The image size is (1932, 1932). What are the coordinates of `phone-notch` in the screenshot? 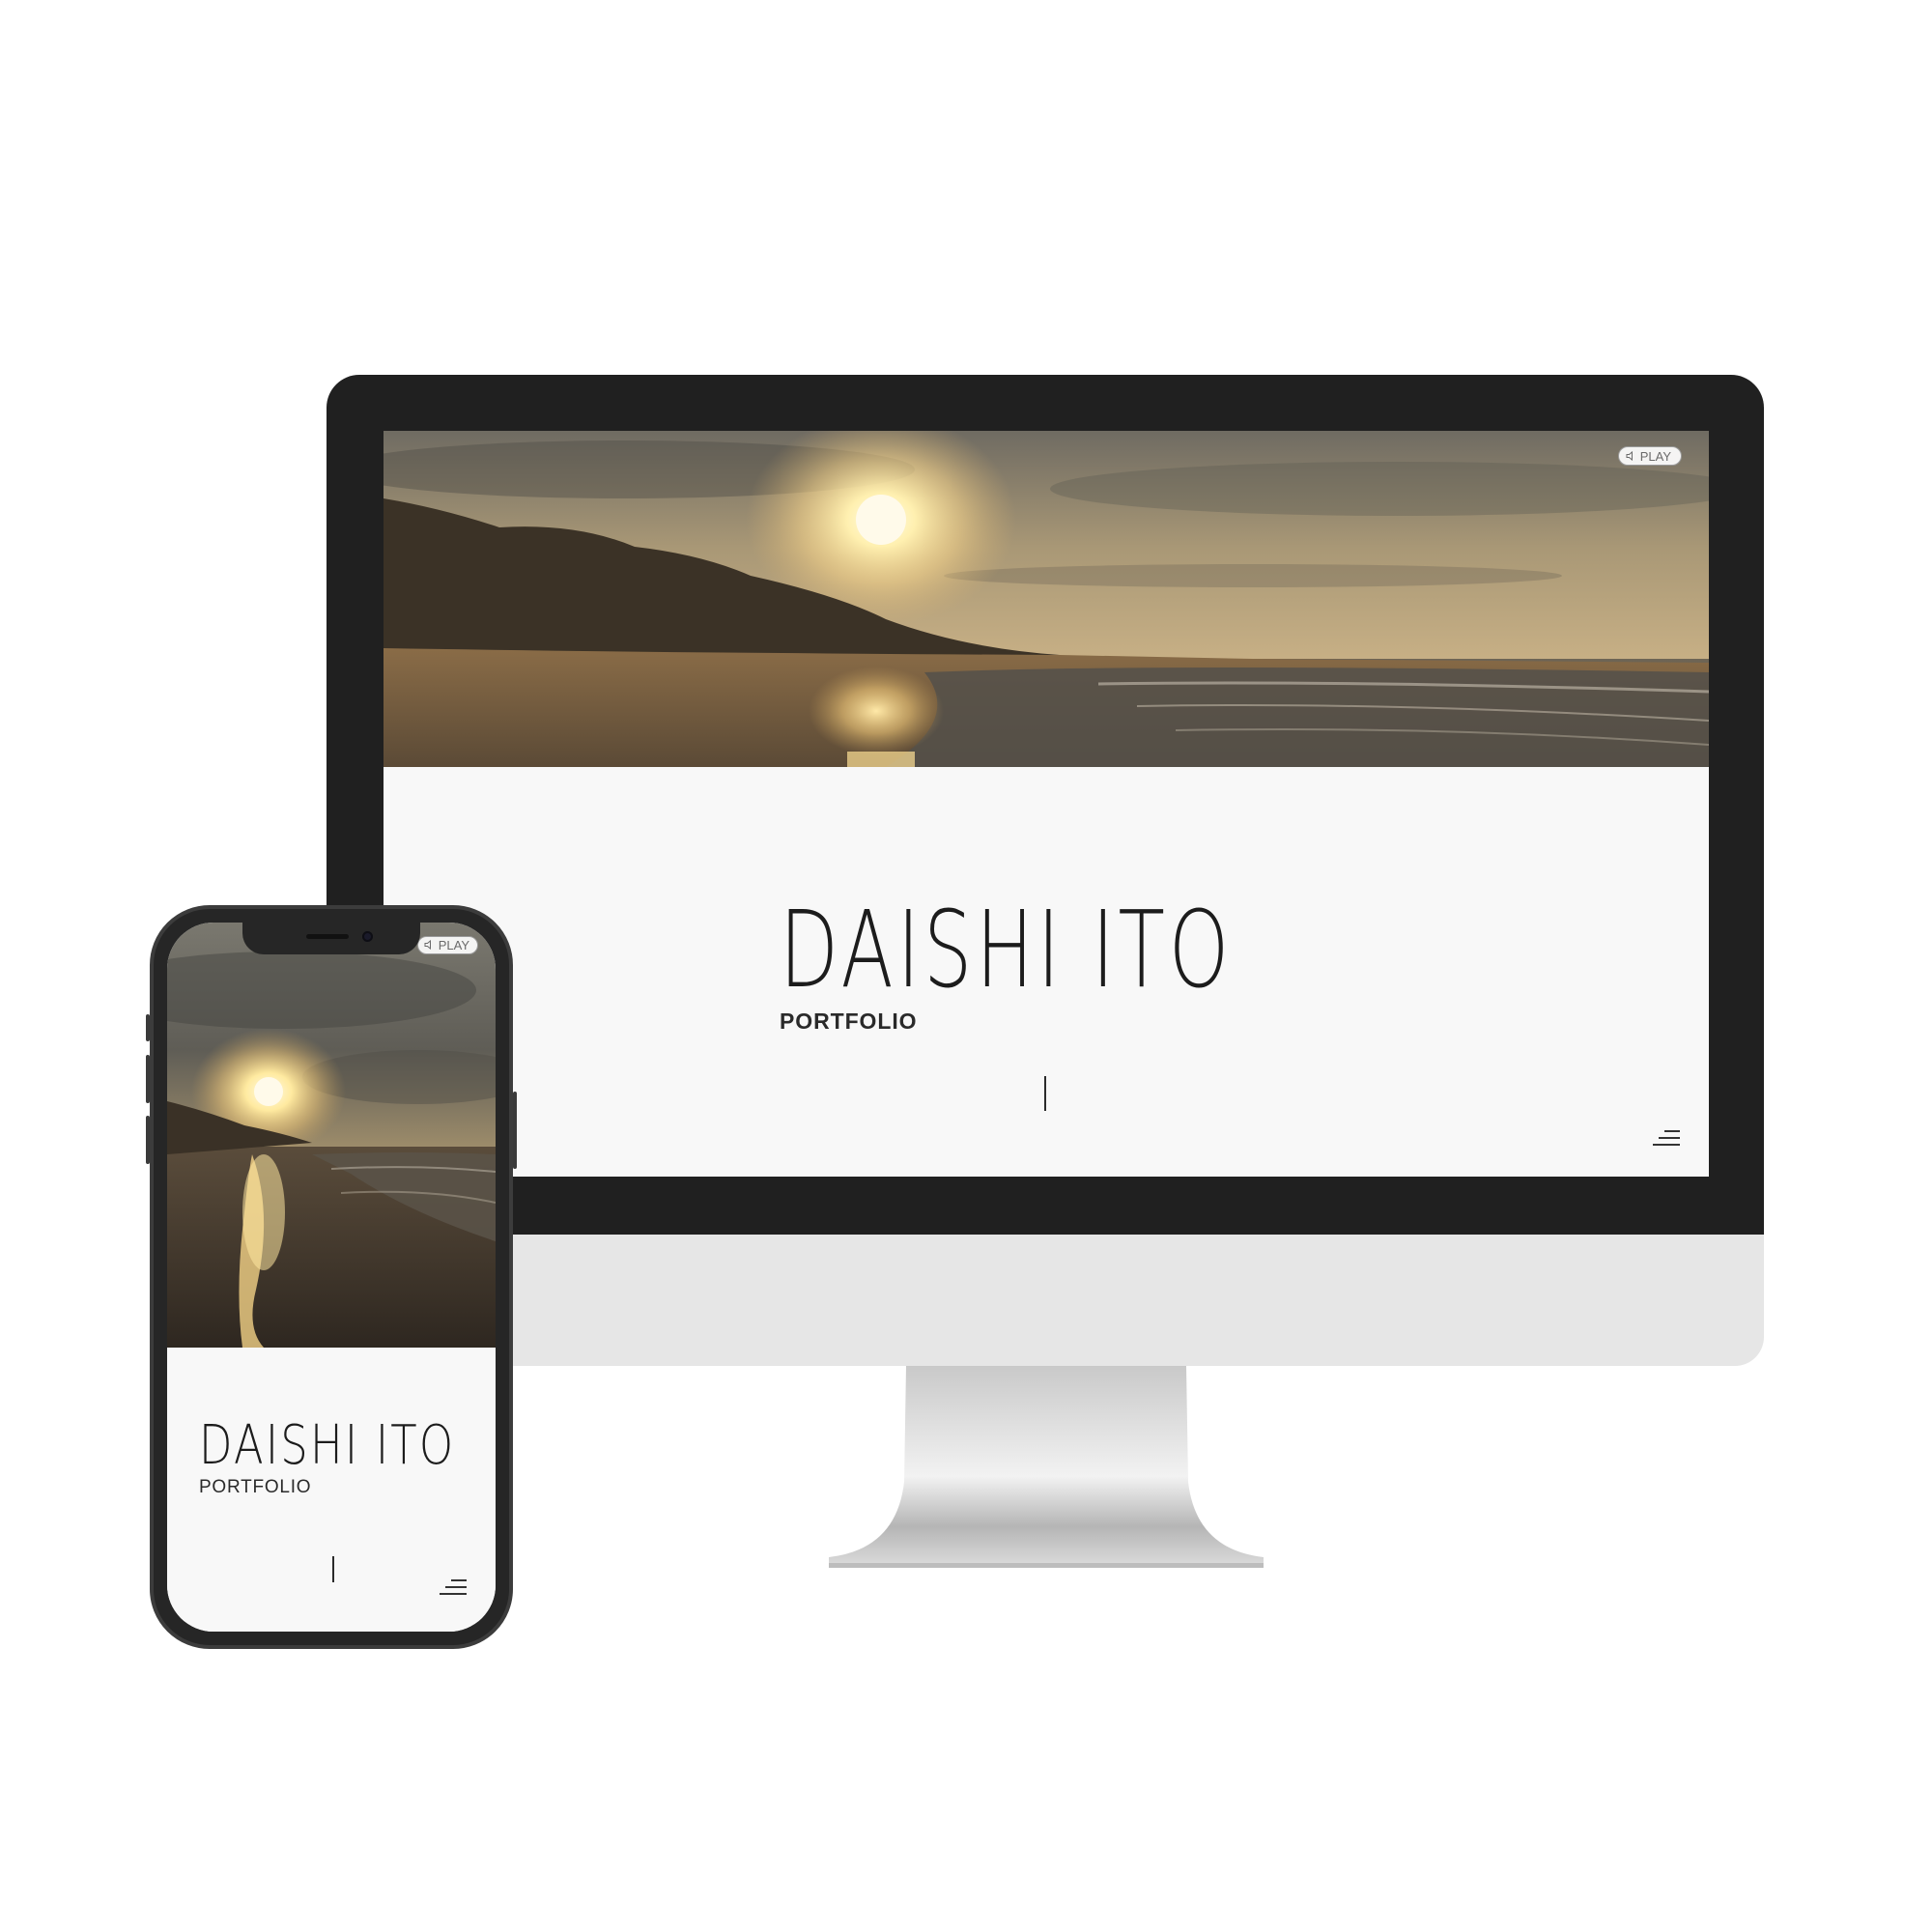 It's located at (331, 938).